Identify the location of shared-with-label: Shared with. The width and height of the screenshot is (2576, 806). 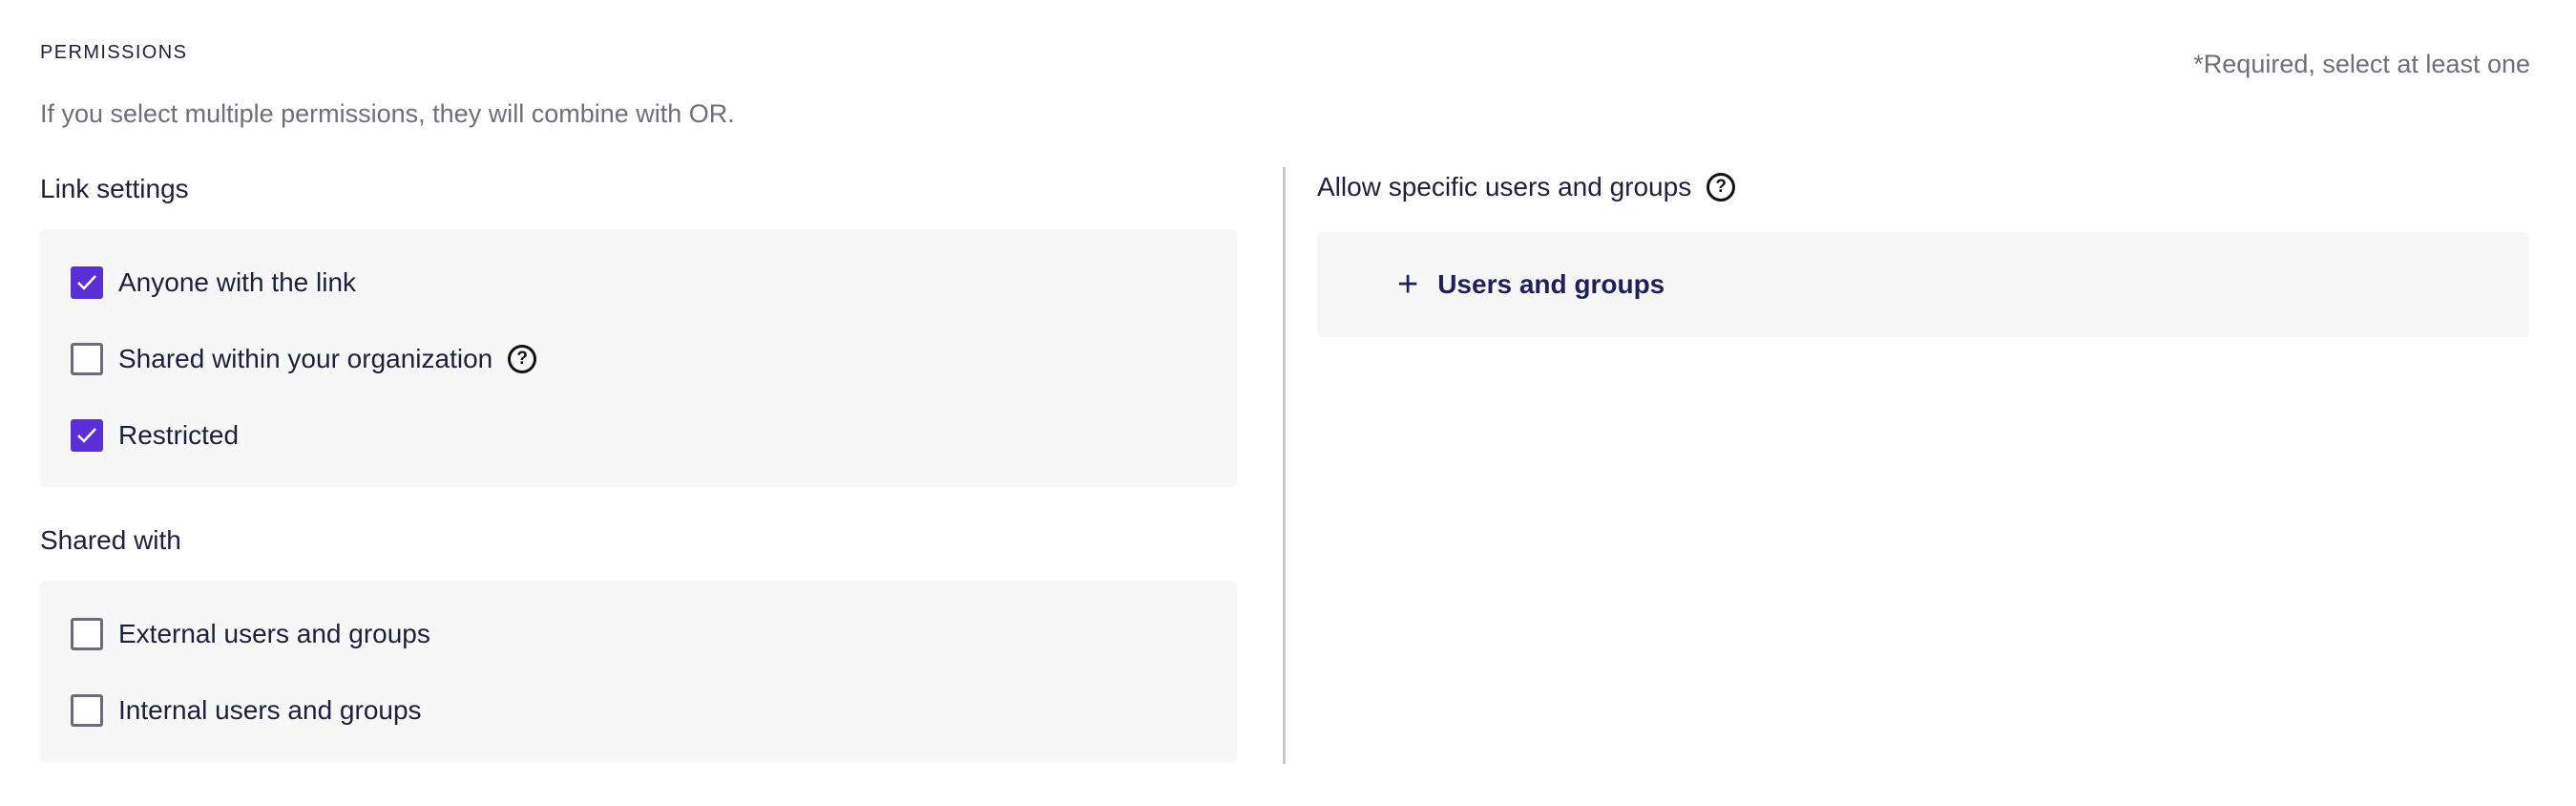
(110, 540).